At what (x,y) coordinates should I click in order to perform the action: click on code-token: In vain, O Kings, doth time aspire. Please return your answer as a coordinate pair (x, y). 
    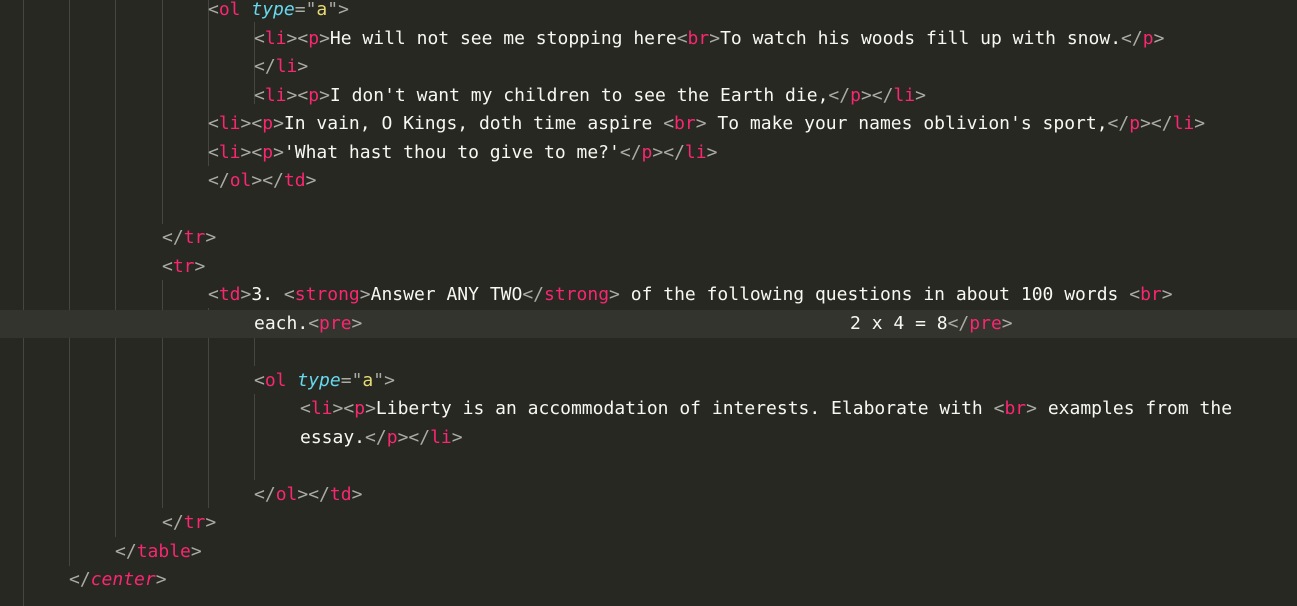
    Looking at the image, I should click on (473, 123).